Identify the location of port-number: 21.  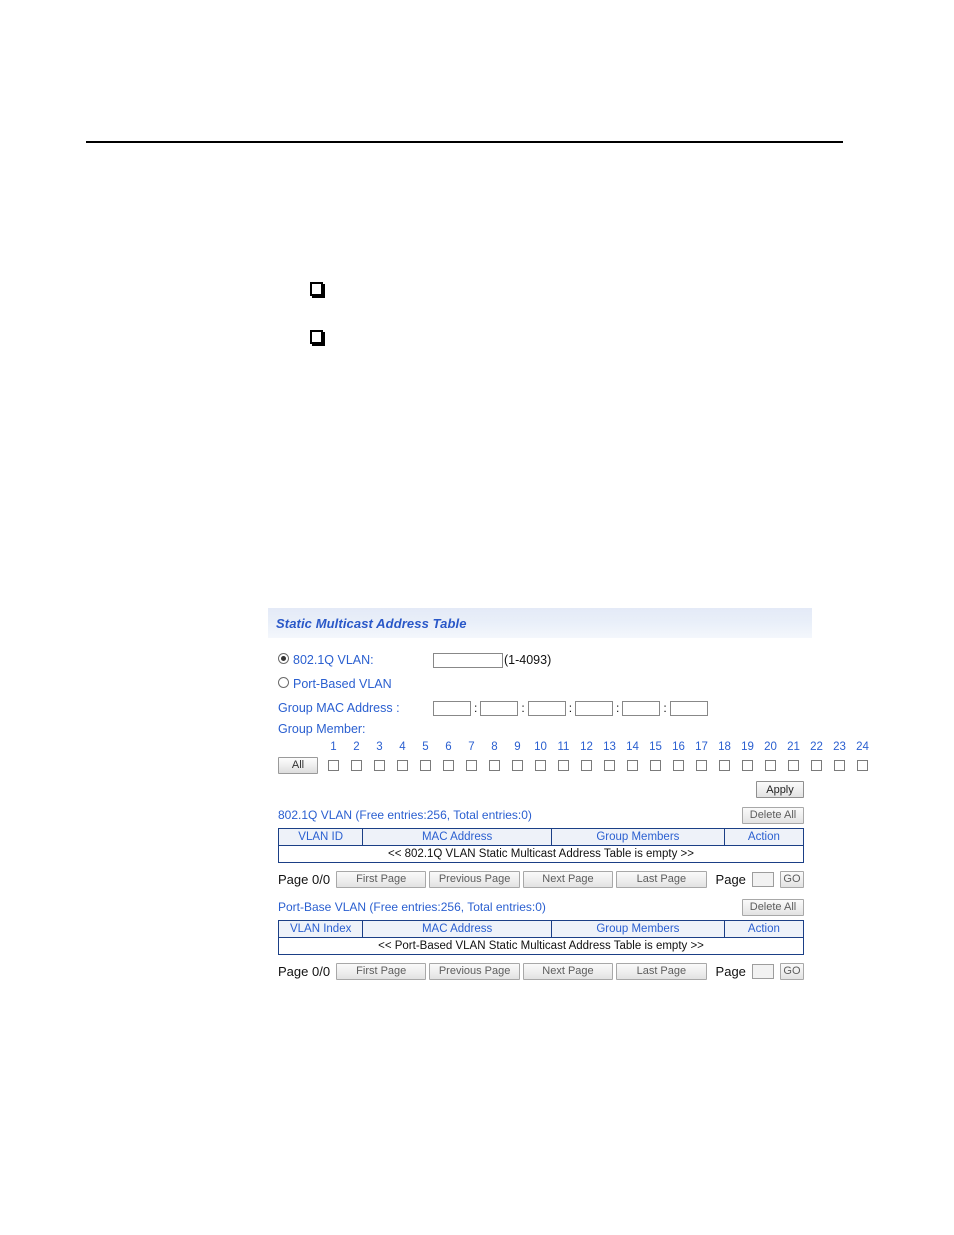
(793, 747).